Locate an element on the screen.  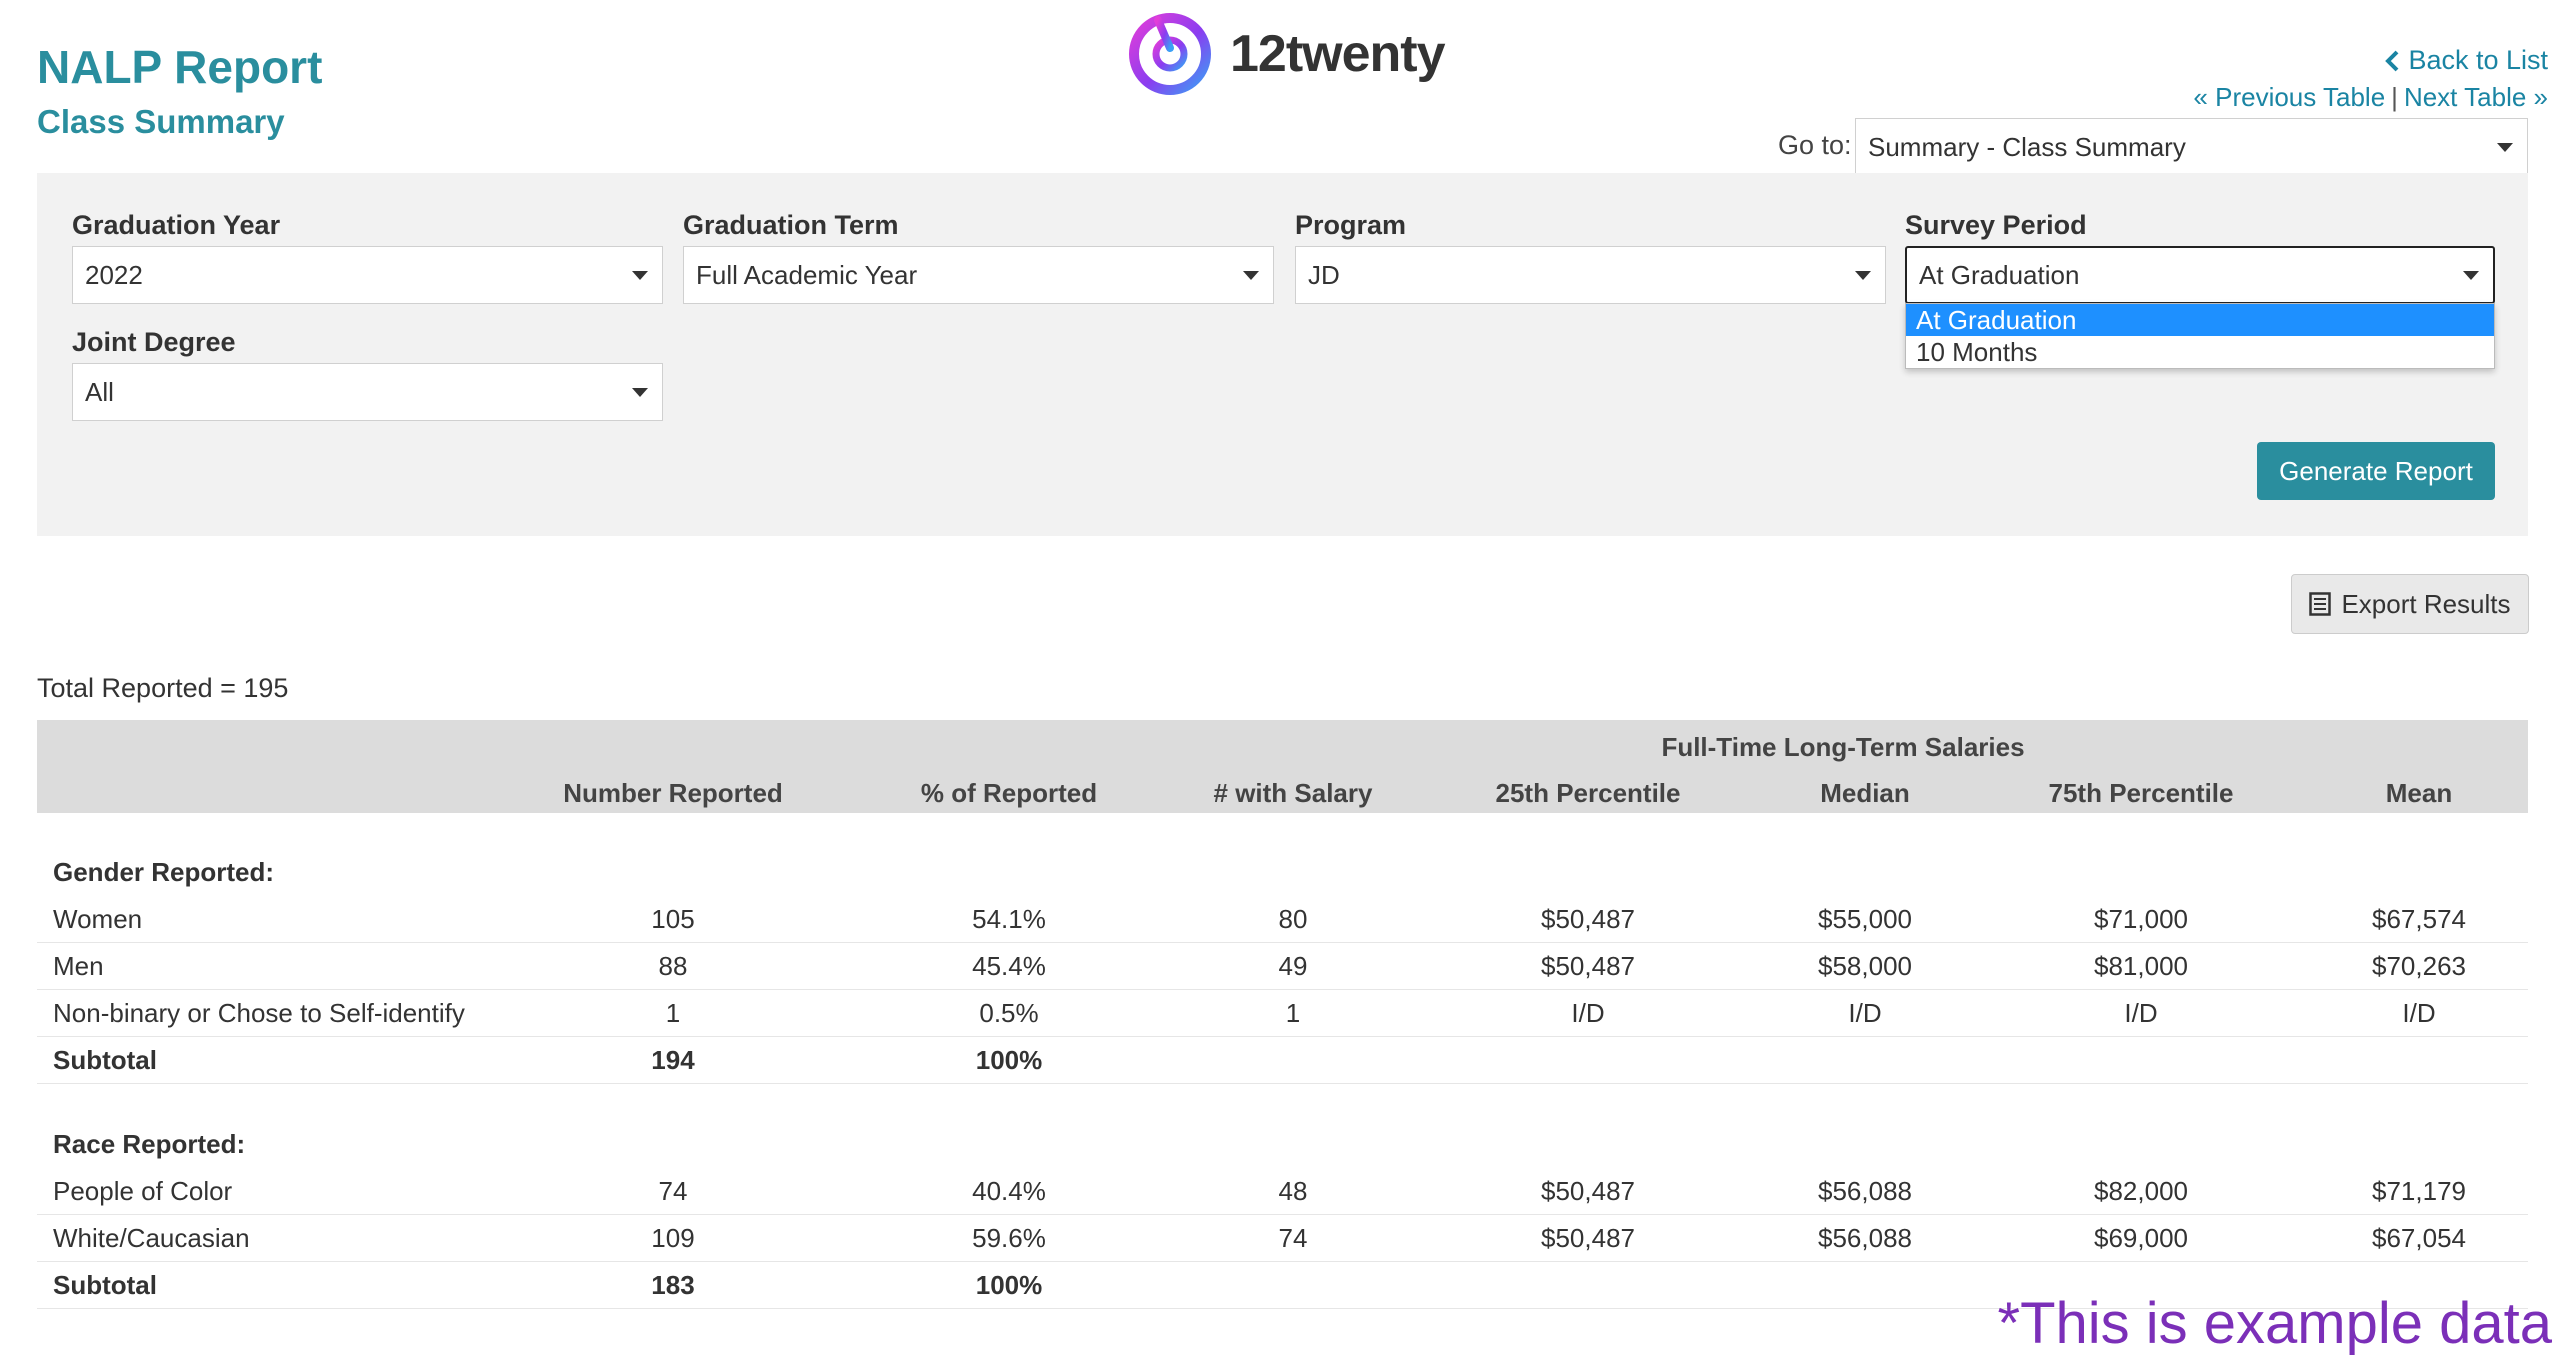
row-label: People of Color is located at coordinates (143, 1191).